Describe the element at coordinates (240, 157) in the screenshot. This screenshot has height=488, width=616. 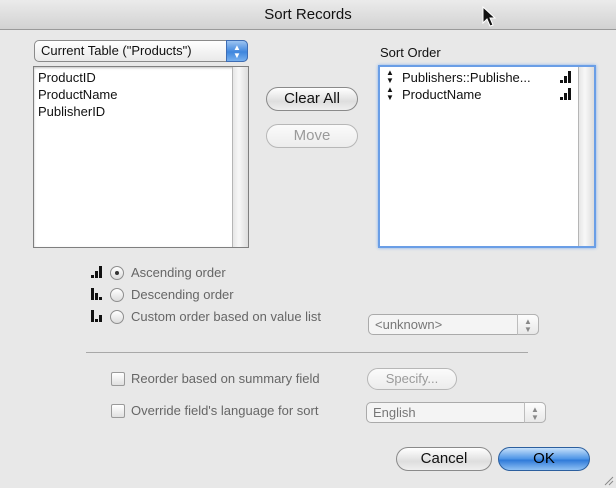
I see `field-list-scrollbar` at that location.